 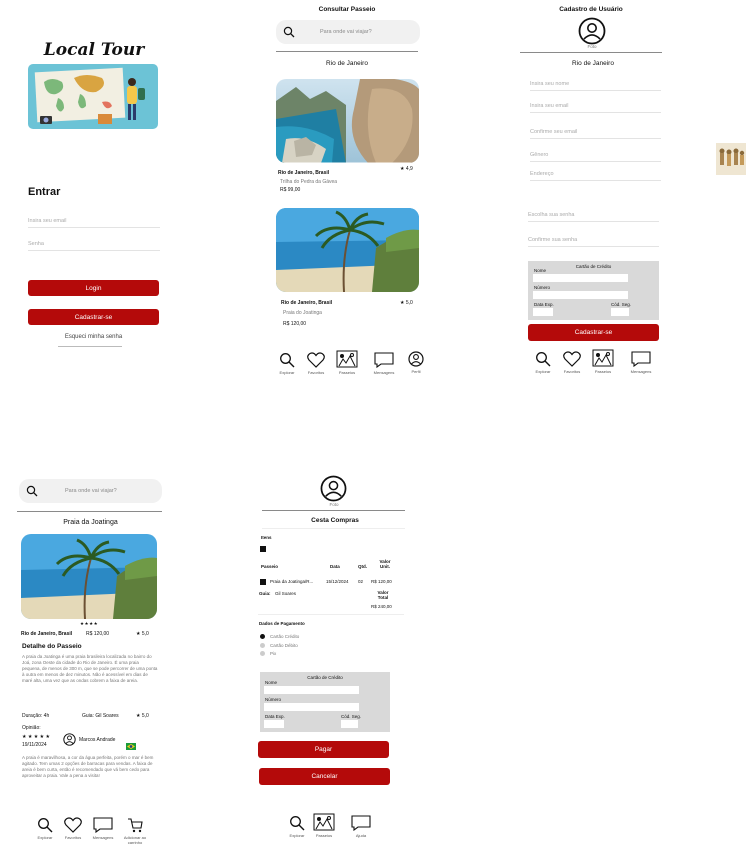 What do you see at coordinates (593, 217) in the screenshot?
I see `password-field: Escolha sua senha` at bounding box center [593, 217].